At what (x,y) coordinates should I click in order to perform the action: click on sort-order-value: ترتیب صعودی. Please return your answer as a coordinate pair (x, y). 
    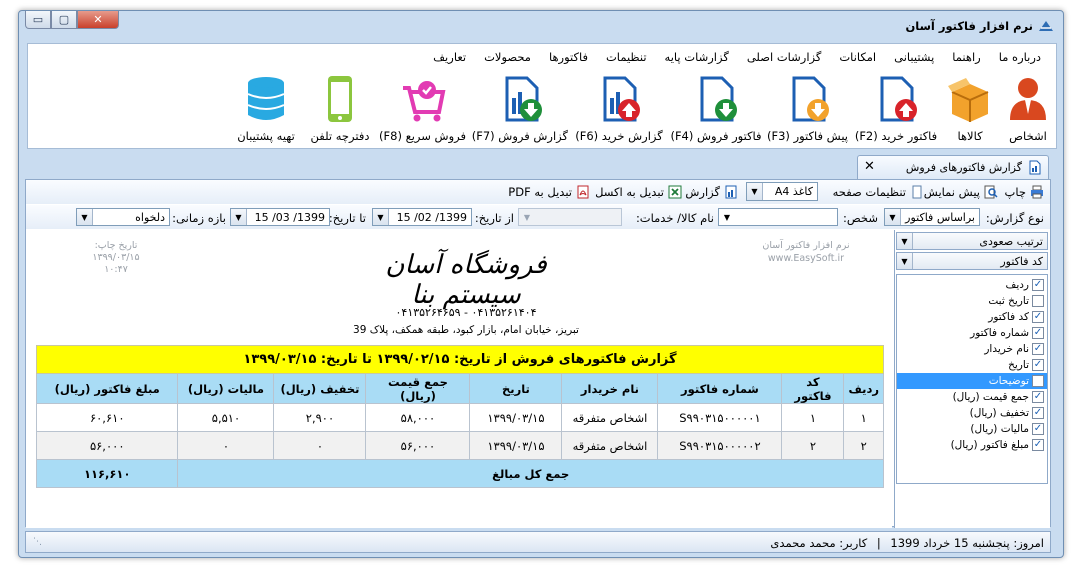
    Looking at the image, I should click on (1011, 241).